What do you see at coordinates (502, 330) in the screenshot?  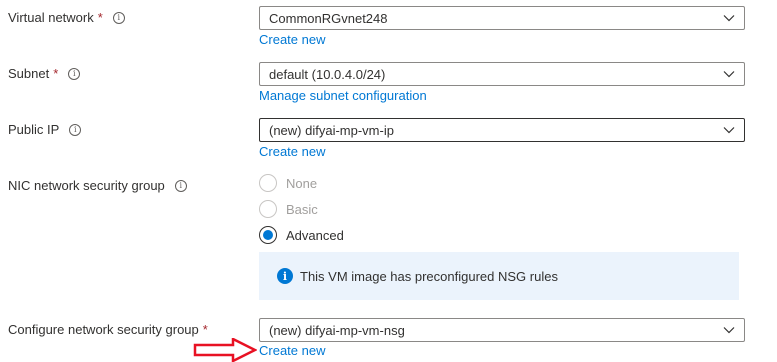 I see `configure-nsg-select: (new) difyai-mp-vm-nsg` at bounding box center [502, 330].